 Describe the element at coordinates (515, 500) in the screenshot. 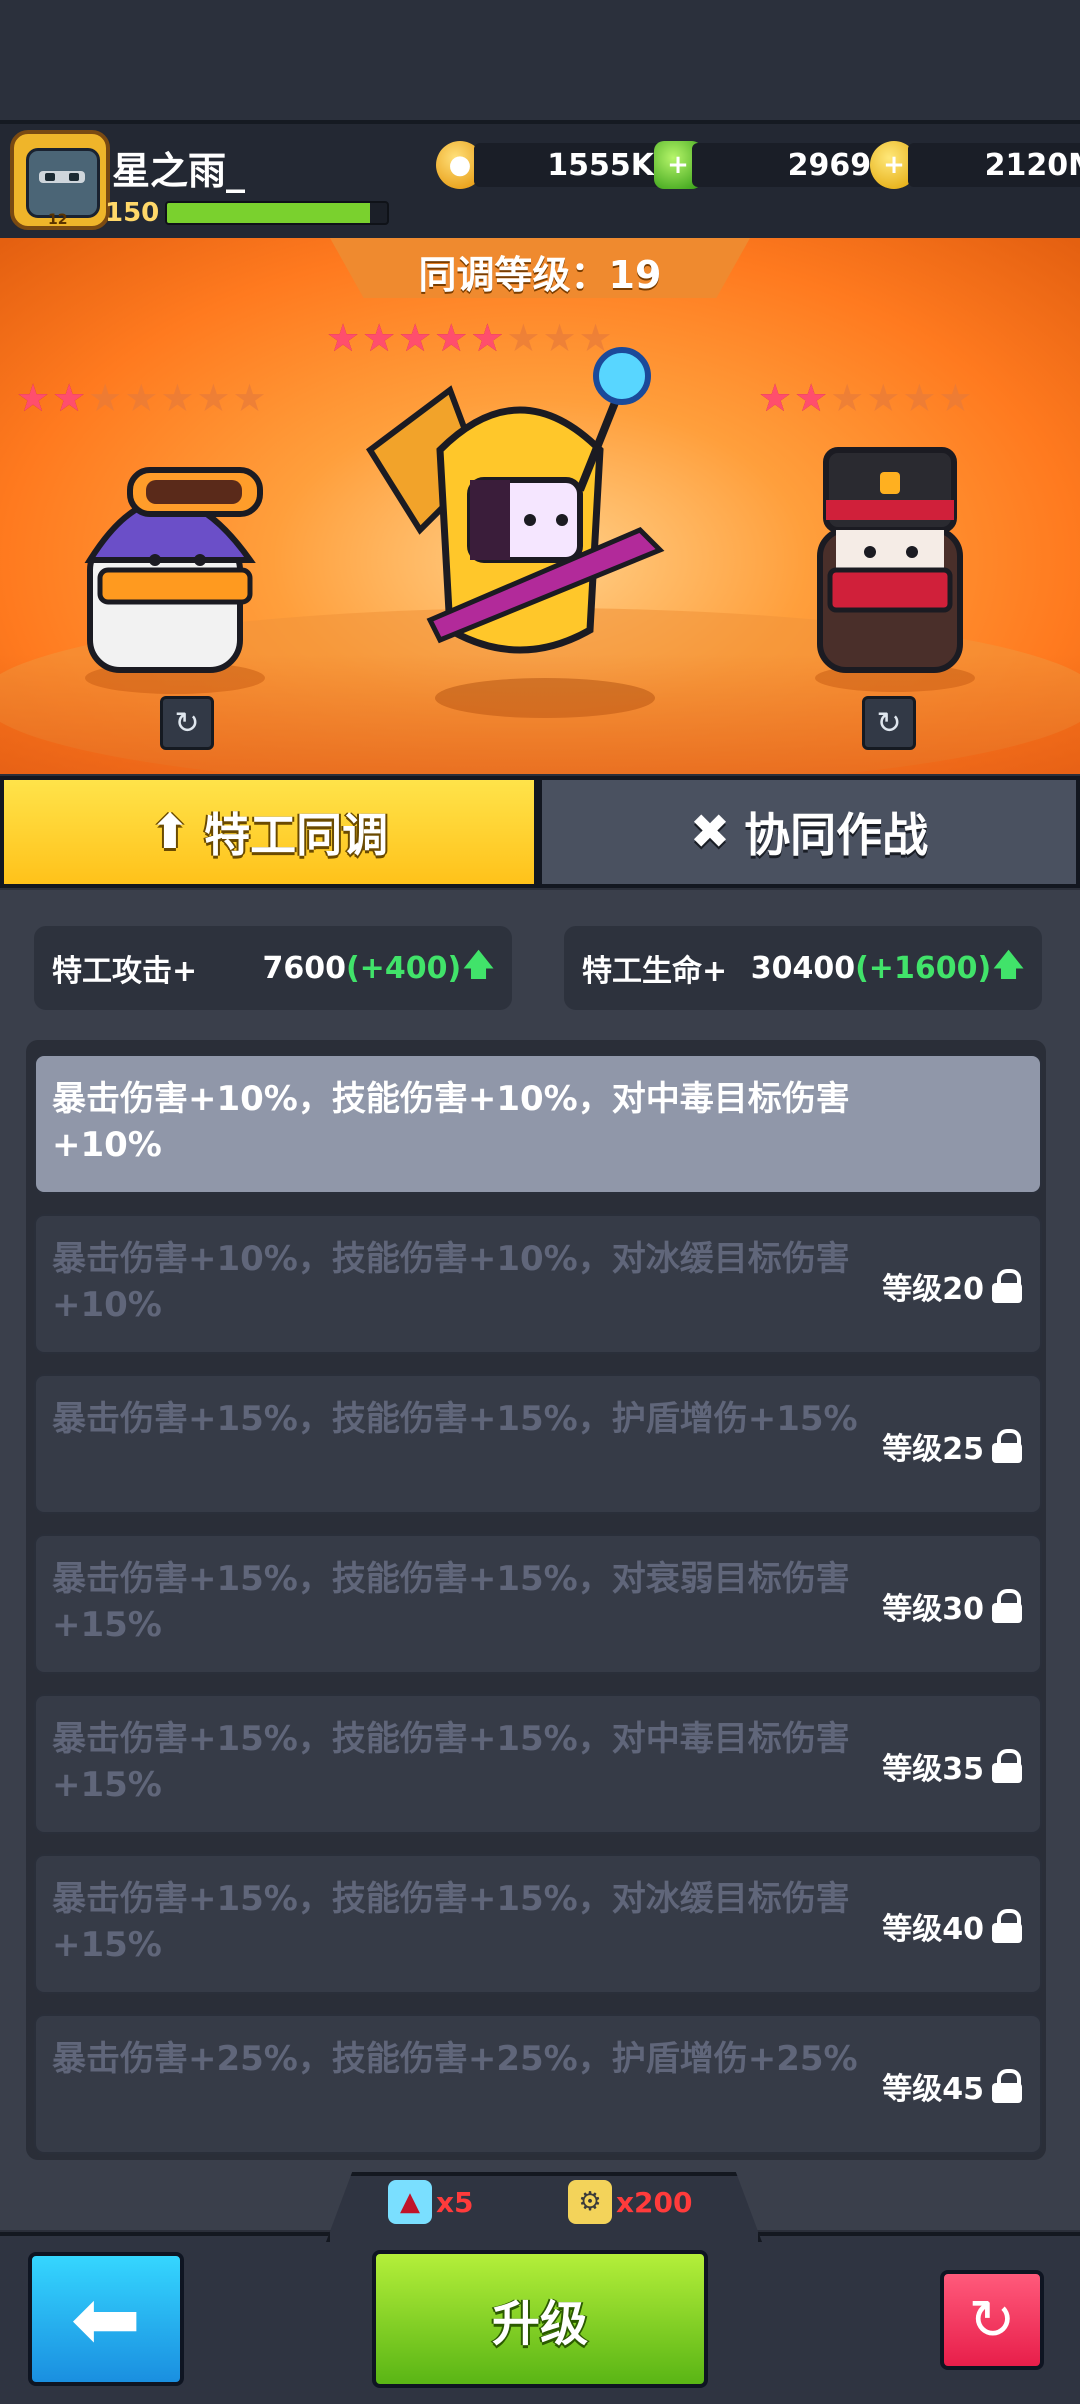

I see `golden-knight-hero-icon` at that location.